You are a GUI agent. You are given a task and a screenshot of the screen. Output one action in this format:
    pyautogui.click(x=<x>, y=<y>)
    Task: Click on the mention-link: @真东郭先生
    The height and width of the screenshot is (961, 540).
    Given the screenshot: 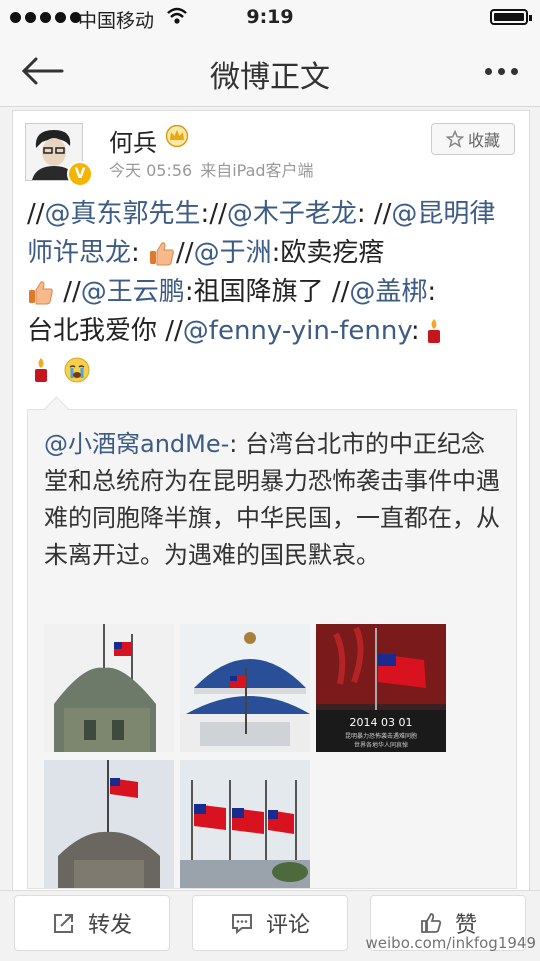 What is the action you would take?
    pyautogui.click(x=123, y=214)
    